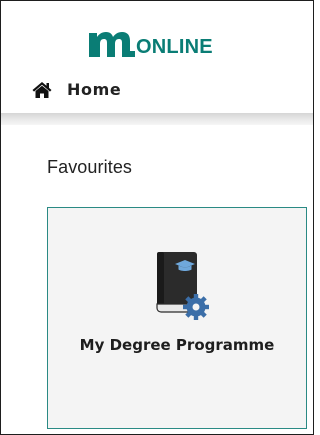 The image size is (320, 435). Describe the element at coordinates (94, 89) in the screenshot. I see `nav-home-link: Home` at that location.